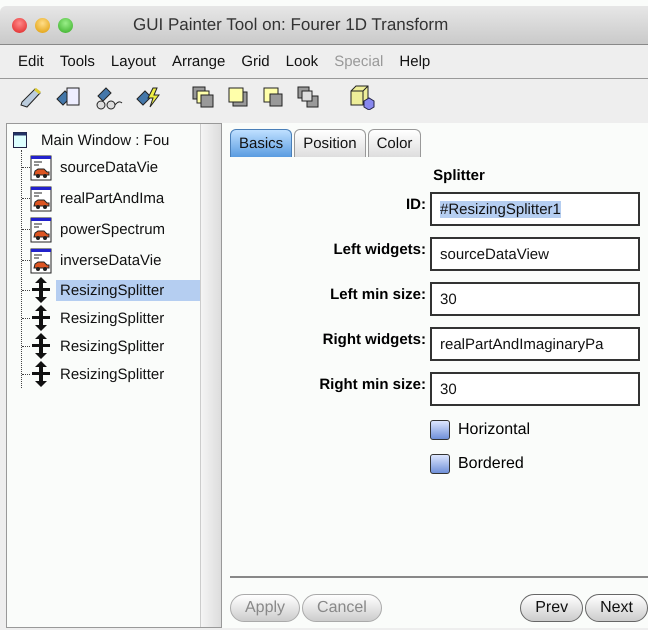  Describe the element at coordinates (552, 608) in the screenshot. I see `nav-button: Prev` at that location.